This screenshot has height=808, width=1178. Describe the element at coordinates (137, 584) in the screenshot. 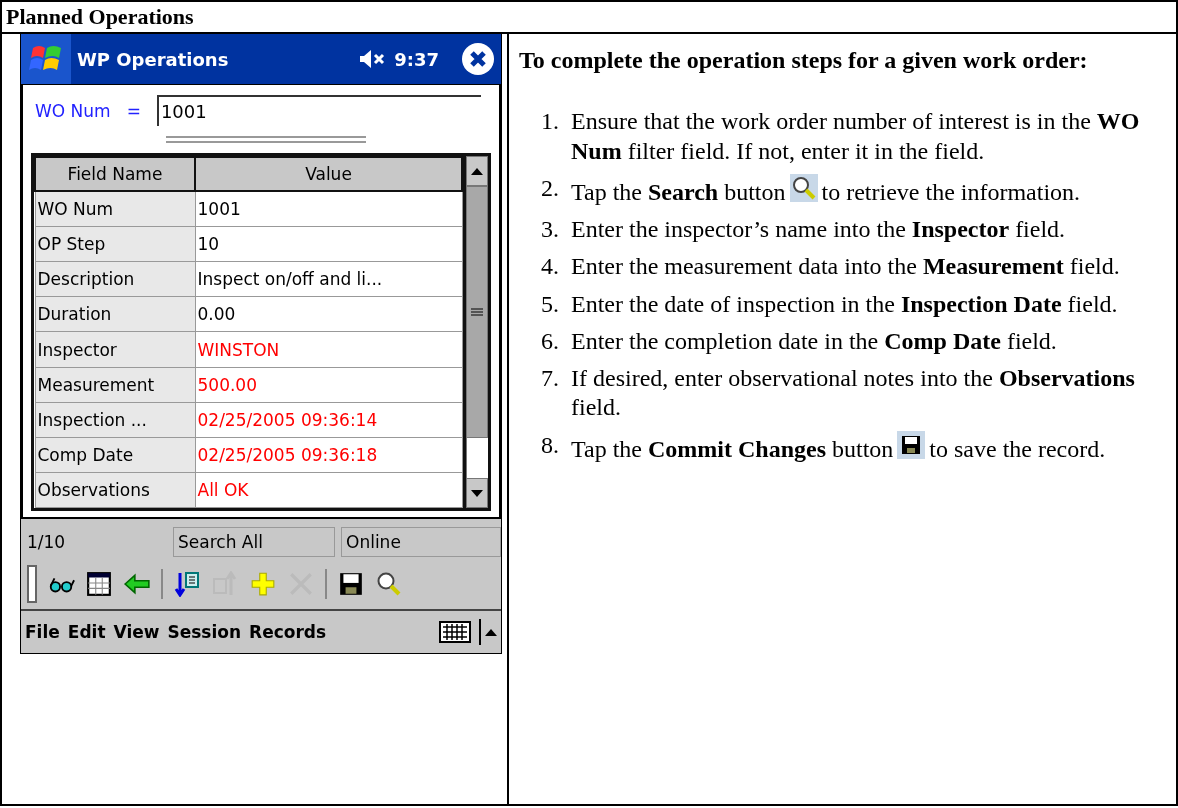

I see `left-arrow-icon` at that location.